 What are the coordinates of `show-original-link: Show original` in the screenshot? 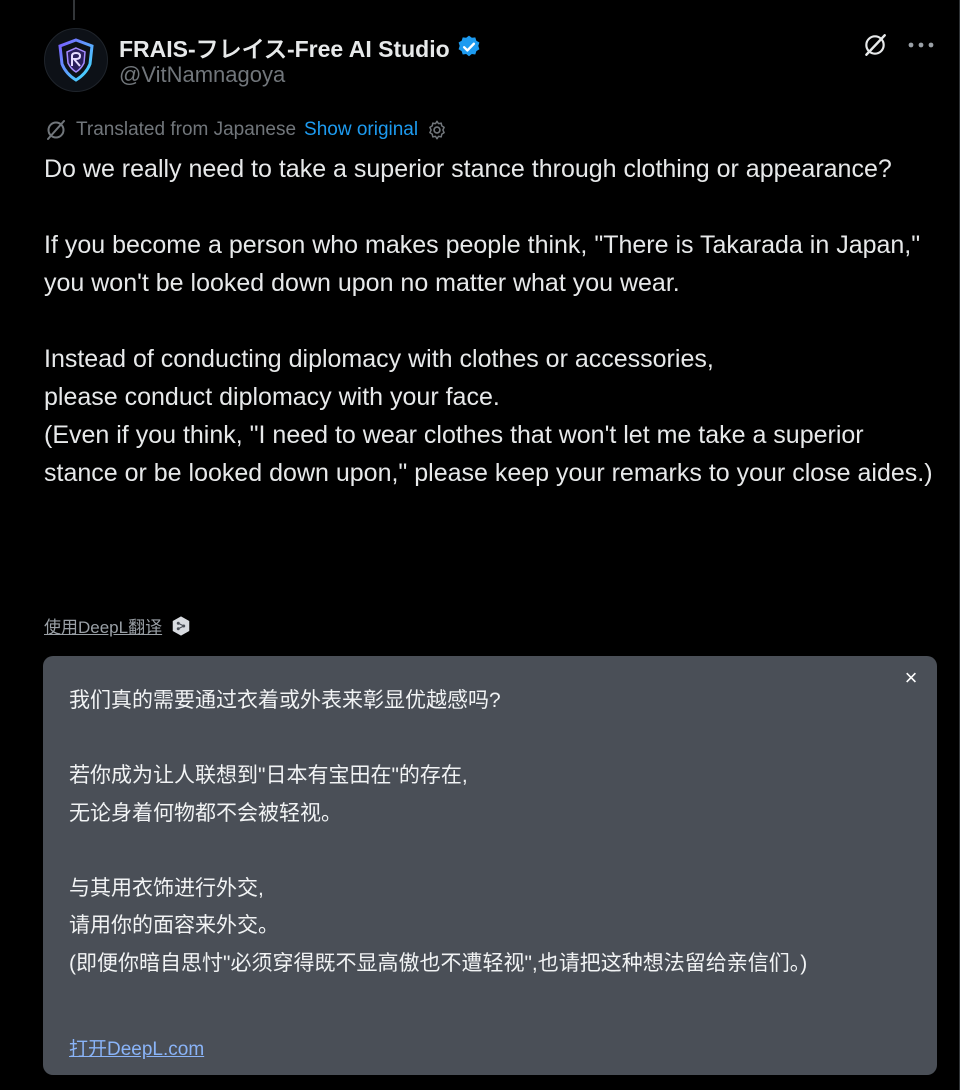 It's located at (361, 130).